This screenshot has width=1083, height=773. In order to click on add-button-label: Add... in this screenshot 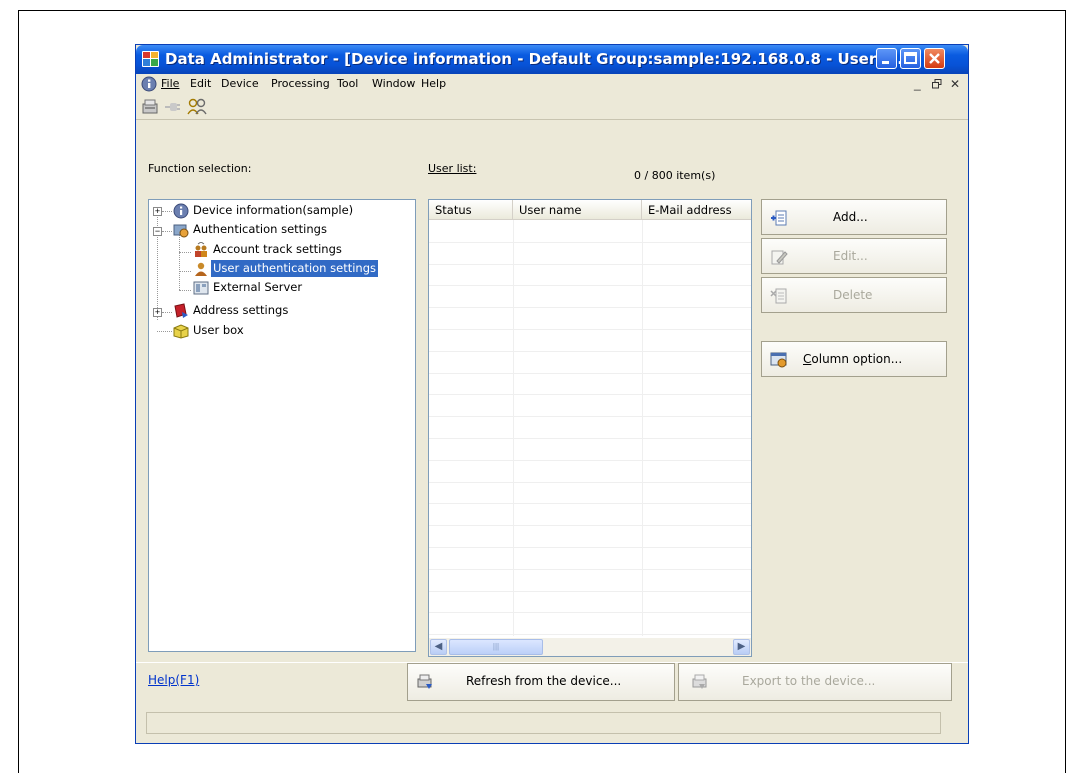, I will do `click(850, 217)`.